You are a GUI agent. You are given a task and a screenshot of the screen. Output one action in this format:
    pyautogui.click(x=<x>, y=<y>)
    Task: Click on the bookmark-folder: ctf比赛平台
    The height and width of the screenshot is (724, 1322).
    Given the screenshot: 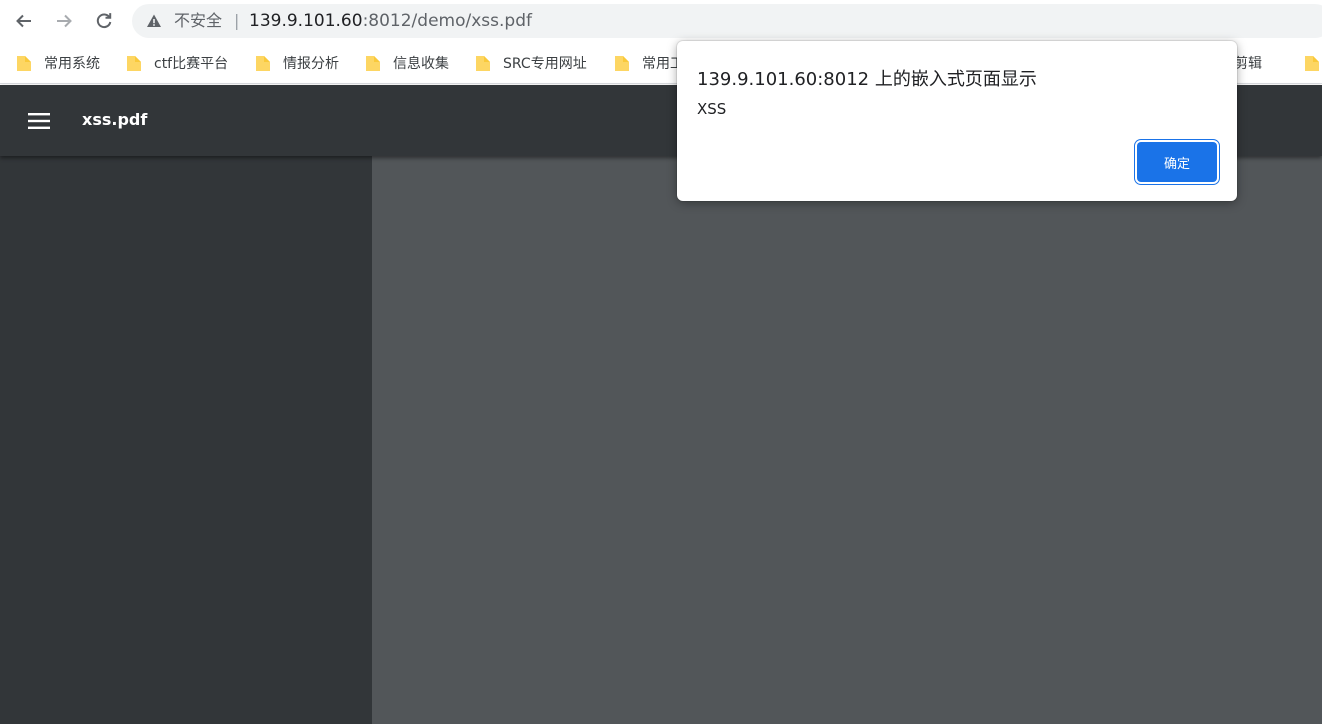 What is the action you would take?
    pyautogui.click(x=177, y=63)
    